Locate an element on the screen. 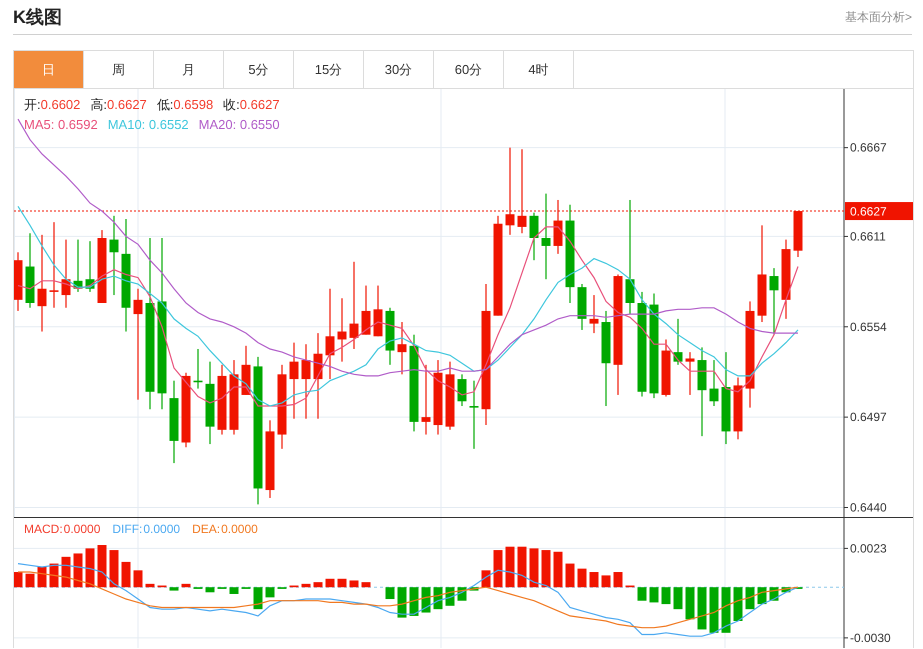 This screenshot has width=923, height=649. legend-label: MACD: is located at coordinates (43, 529).